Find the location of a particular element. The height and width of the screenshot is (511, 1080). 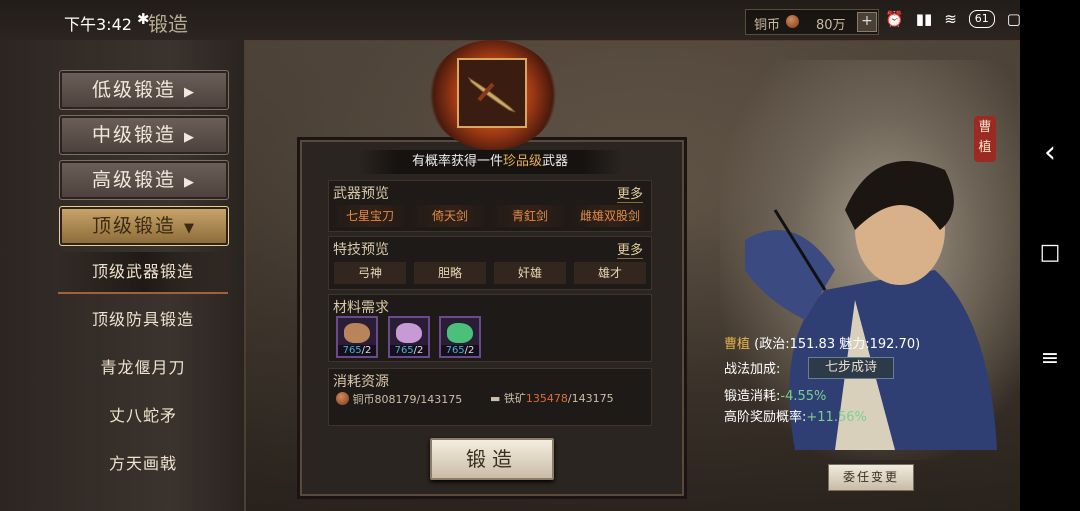

cost-label: 锻造消耗: is located at coordinates (752, 396).